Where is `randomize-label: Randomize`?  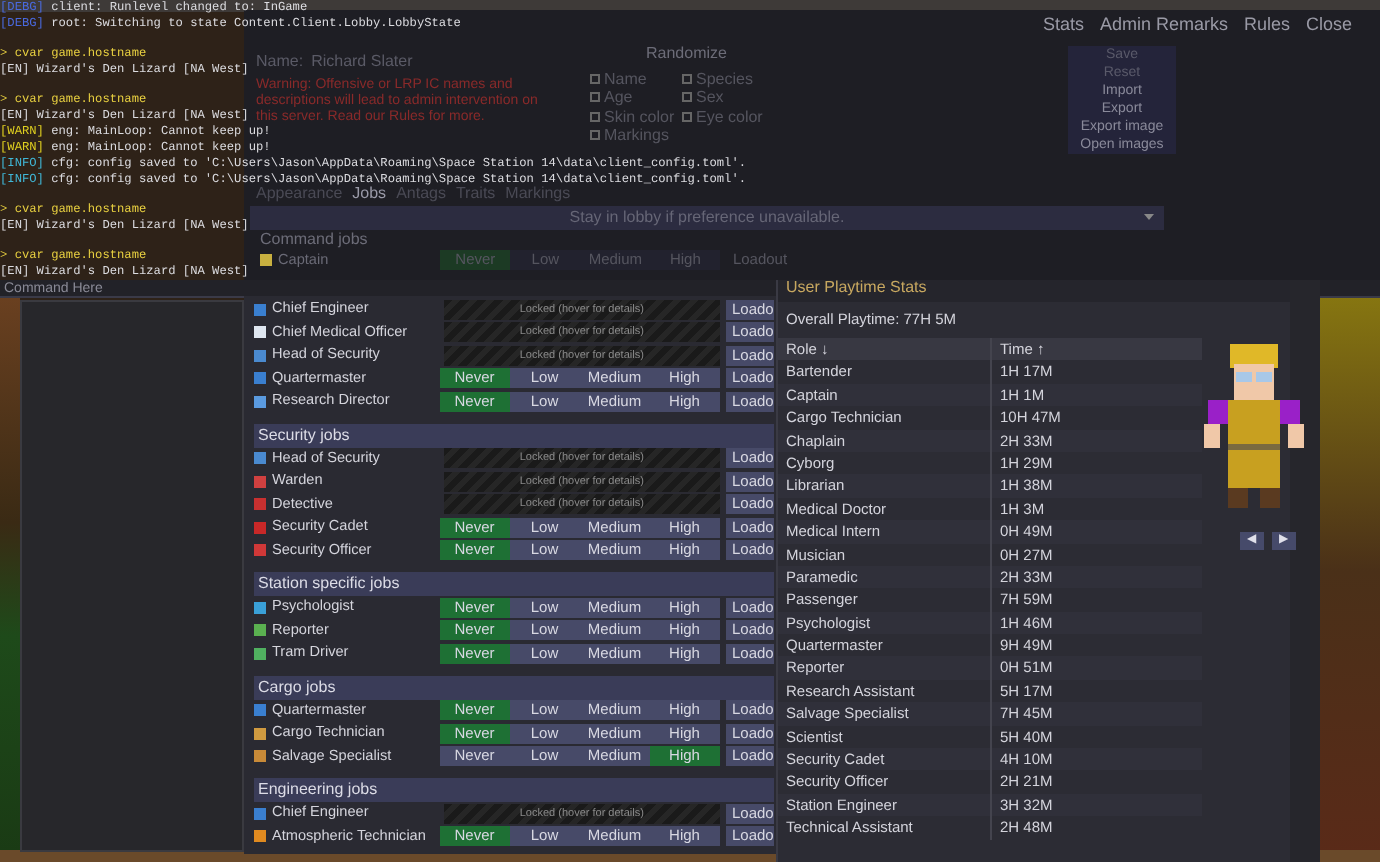 randomize-label: Randomize is located at coordinates (687, 54).